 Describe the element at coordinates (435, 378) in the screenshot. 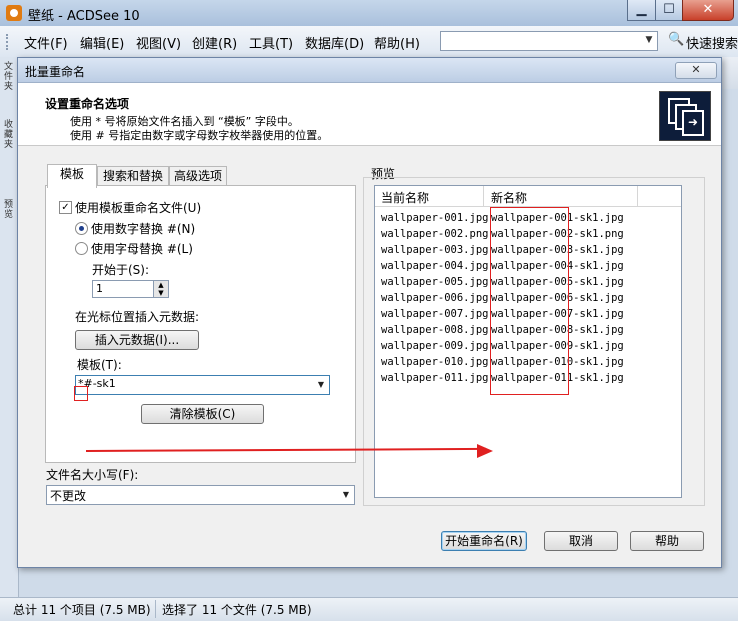

I see `row-current-name: wallpaper-011.jpg` at that location.